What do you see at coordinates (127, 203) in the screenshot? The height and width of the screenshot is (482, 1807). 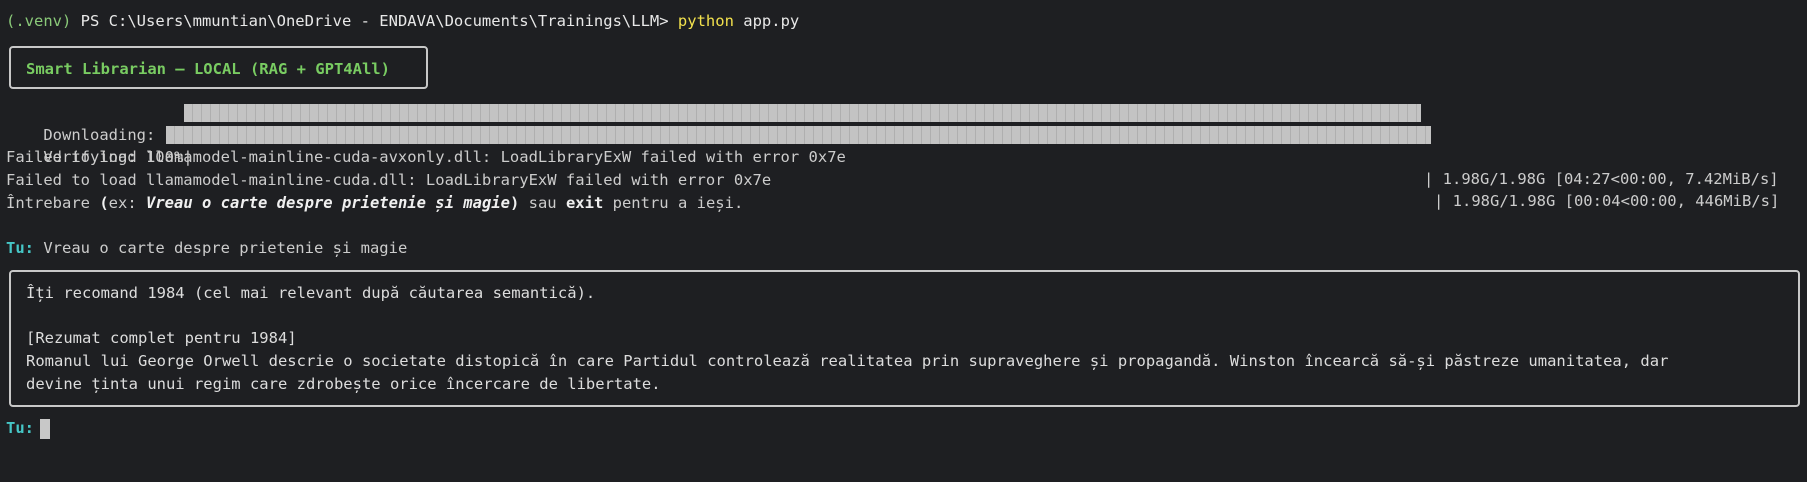 I see `instruction-ex: ex:` at bounding box center [127, 203].